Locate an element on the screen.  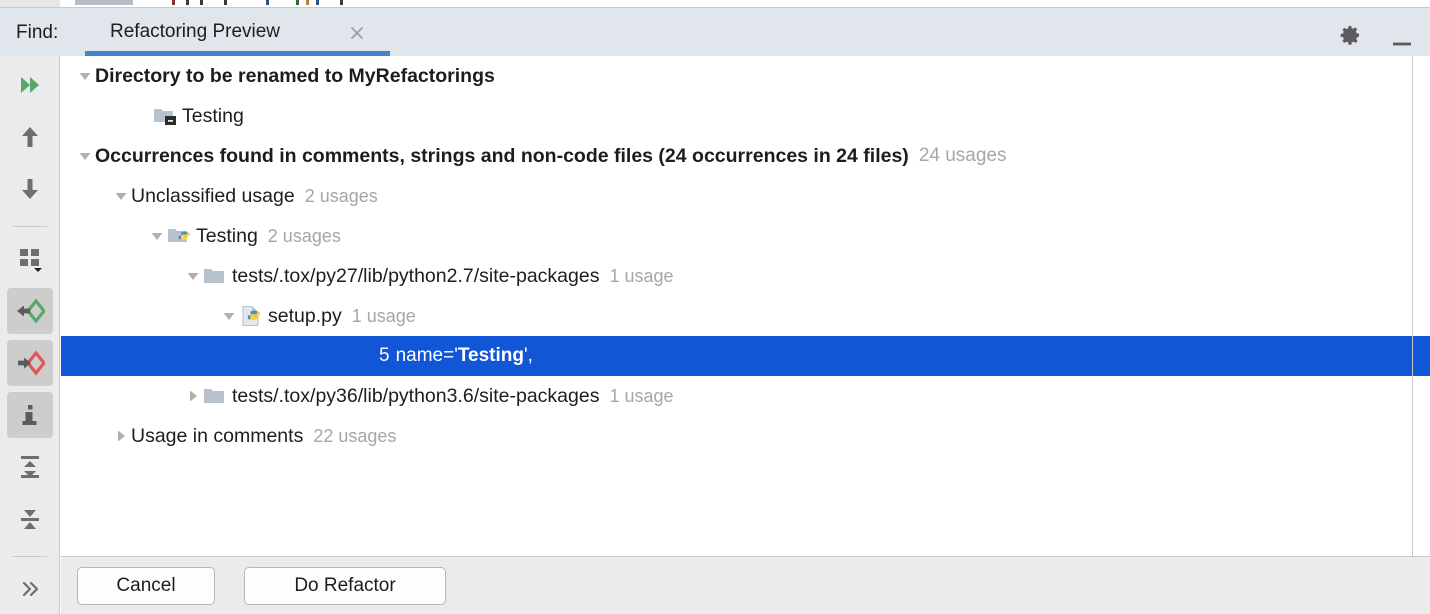
tree-row-usage-count: 22 usages is located at coordinates (355, 435).